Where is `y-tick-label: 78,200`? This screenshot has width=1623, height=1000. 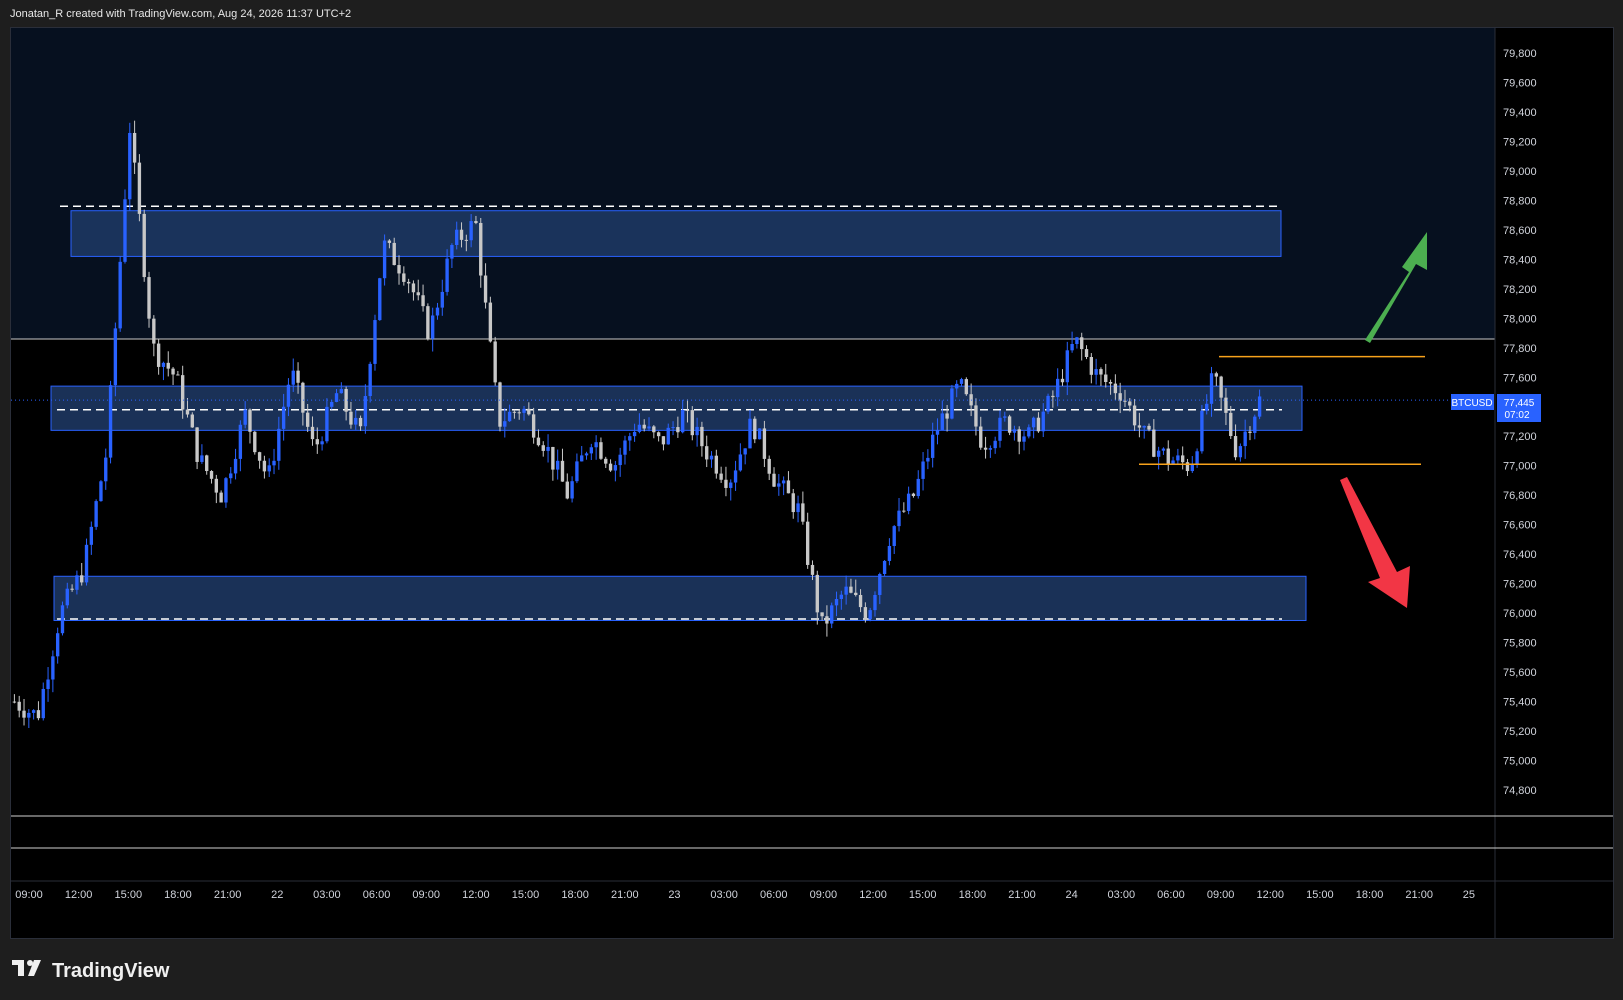
y-tick-label: 78,200 is located at coordinates (1520, 290).